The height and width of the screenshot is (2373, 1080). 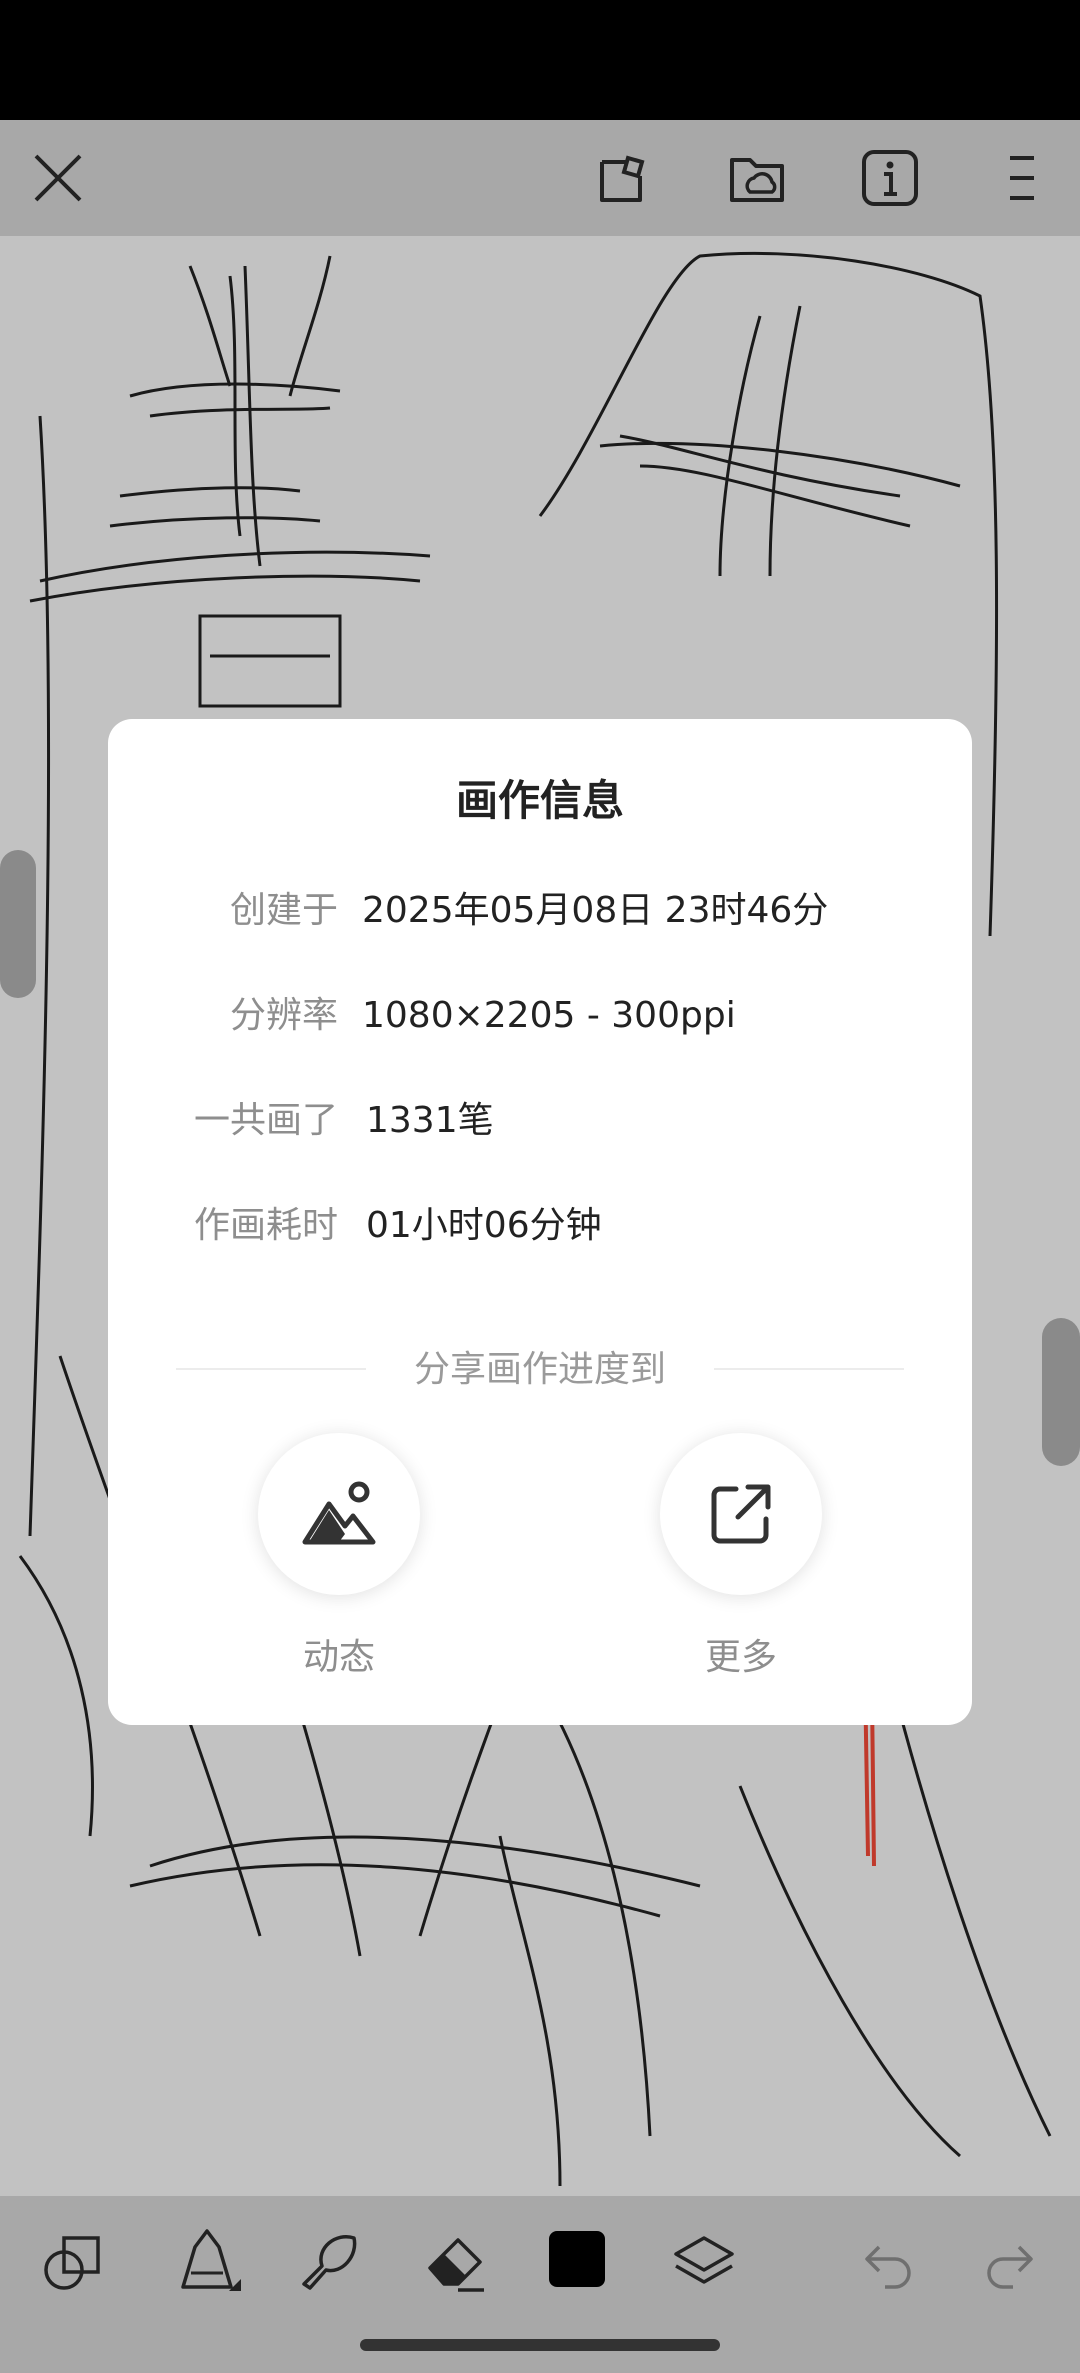 I want to click on undo-icon, so click(x=889, y=2263).